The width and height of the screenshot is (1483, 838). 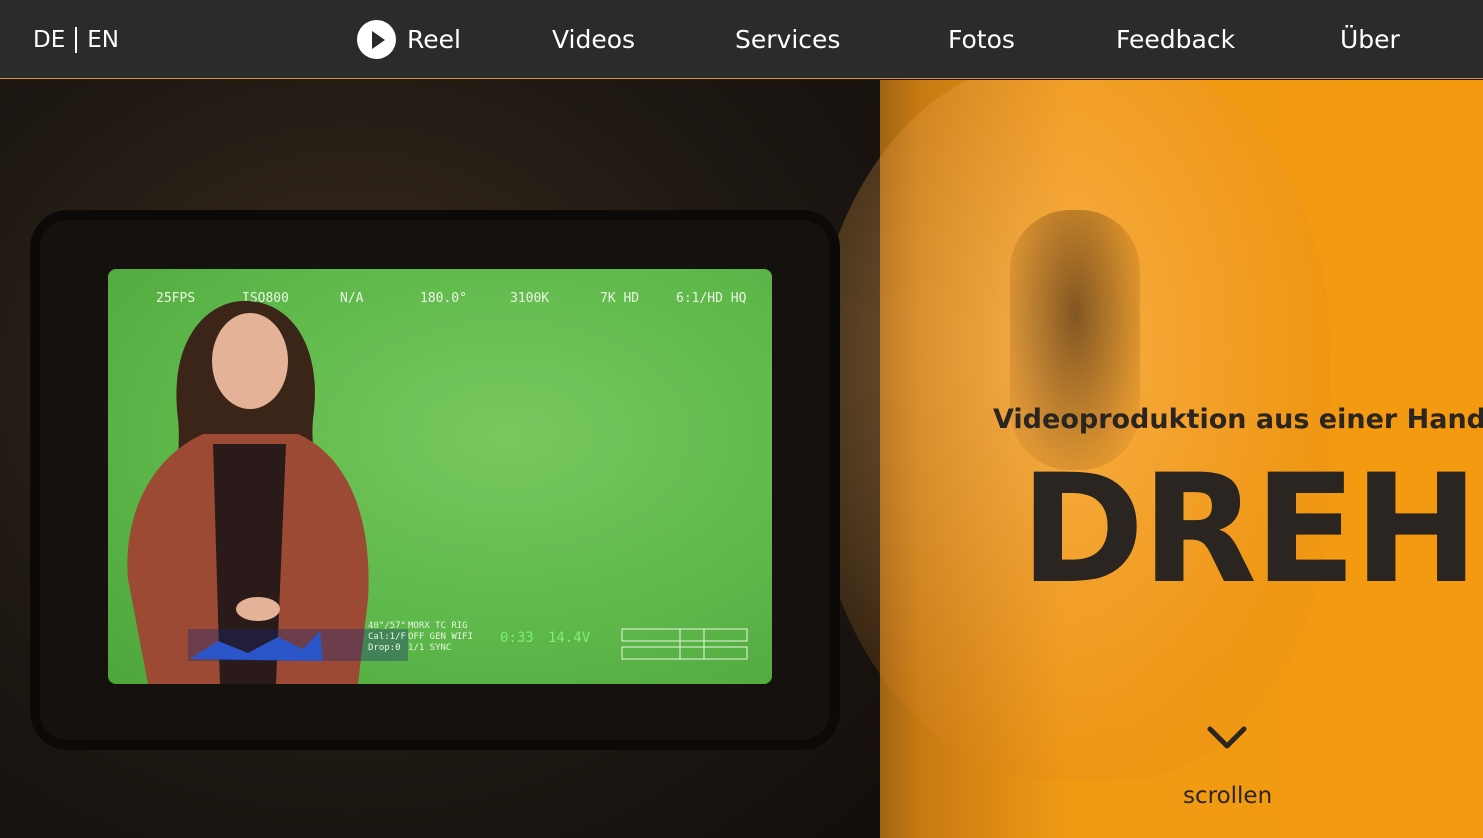 What do you see at coordinates (1227, 739) in the screenshot?
I see `chevron-down-icon` at bounding box center [1227, 739].